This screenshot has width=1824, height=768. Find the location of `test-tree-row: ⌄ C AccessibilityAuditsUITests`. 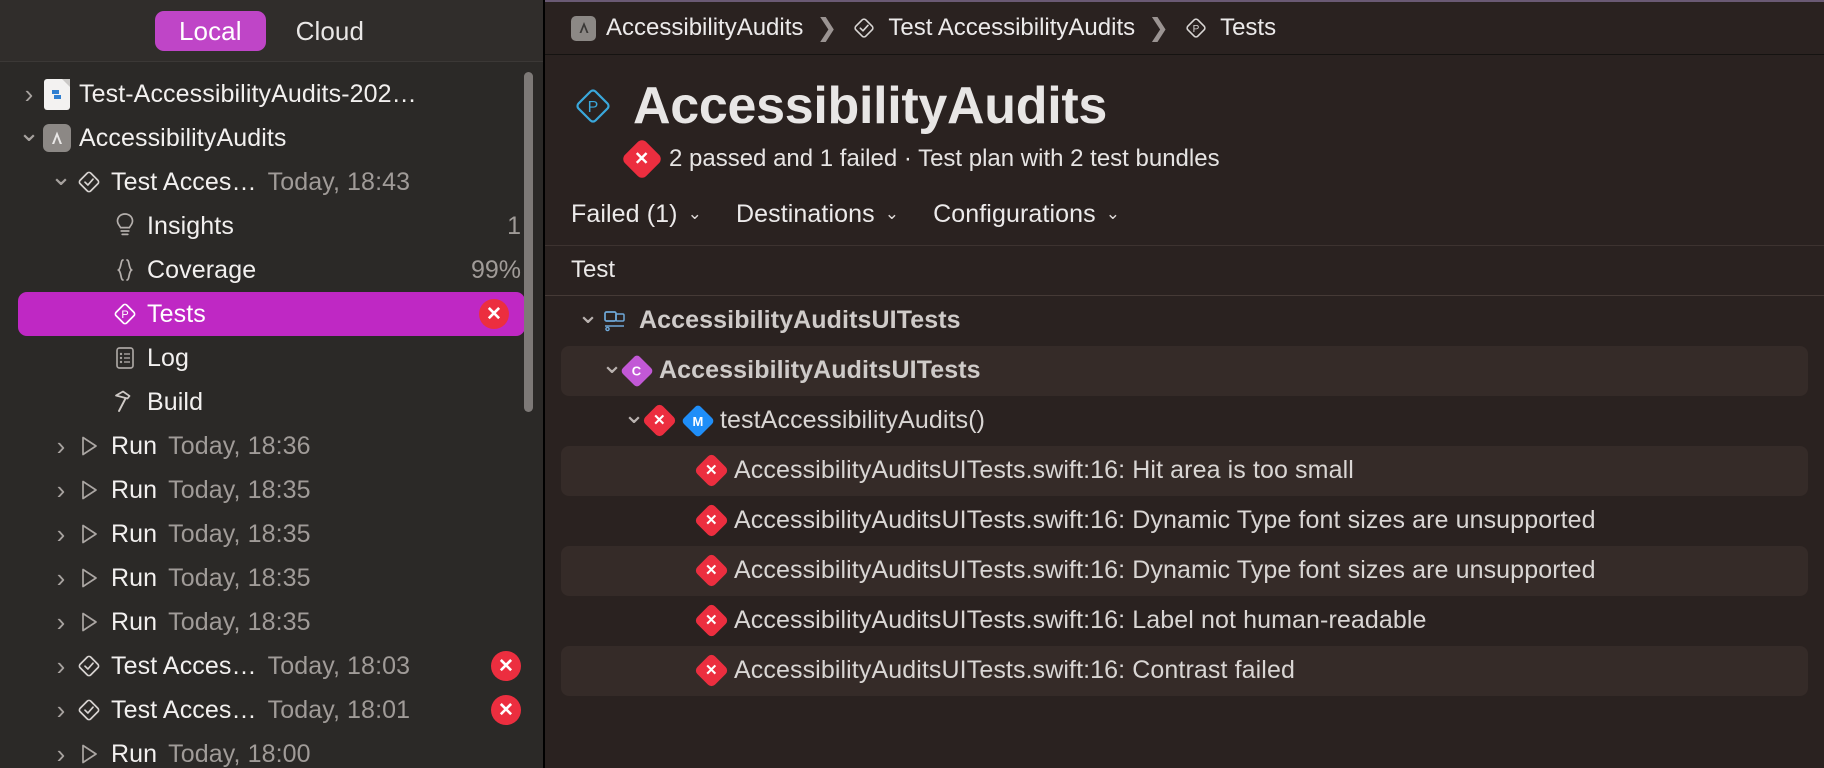

test-tree-row: ⌄ C AccessibilityAuditsUITests is located at coordinates (1184, 370).